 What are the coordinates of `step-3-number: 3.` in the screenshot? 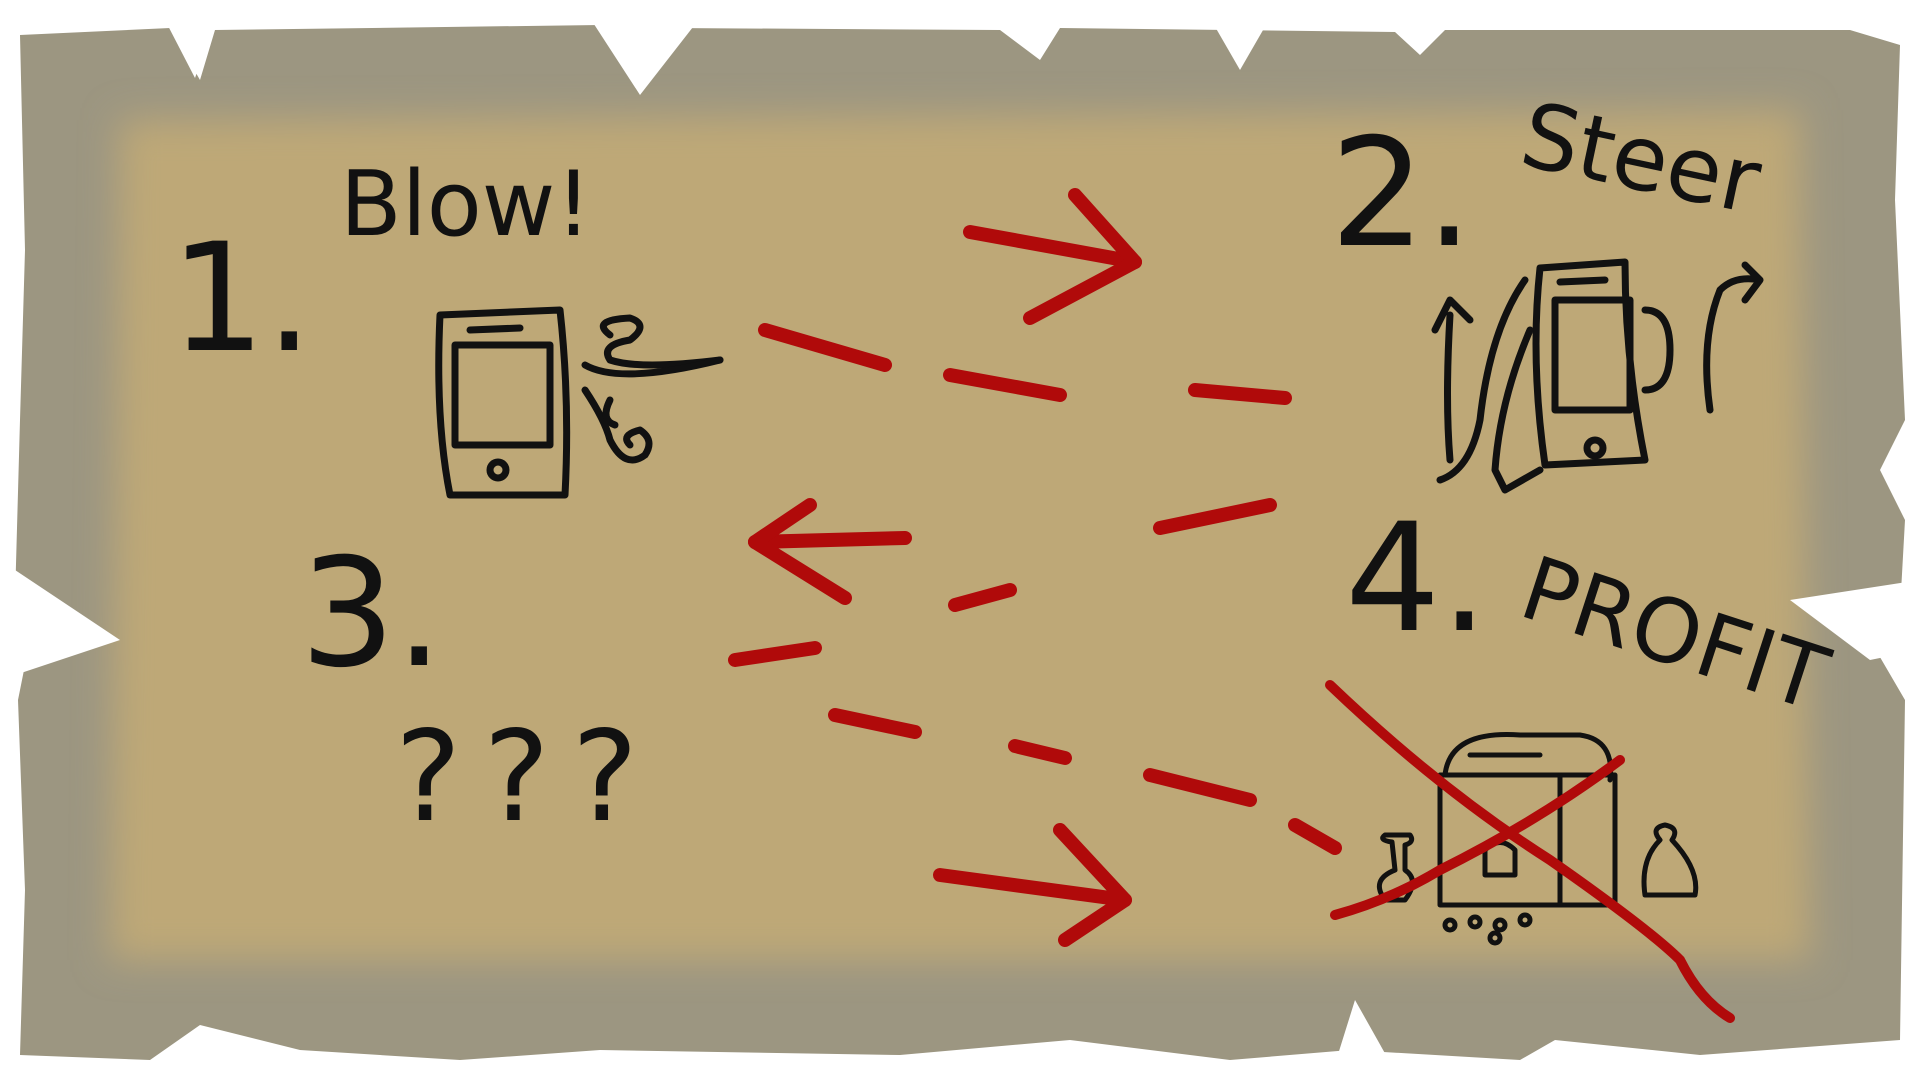 It's located at (371, 614).